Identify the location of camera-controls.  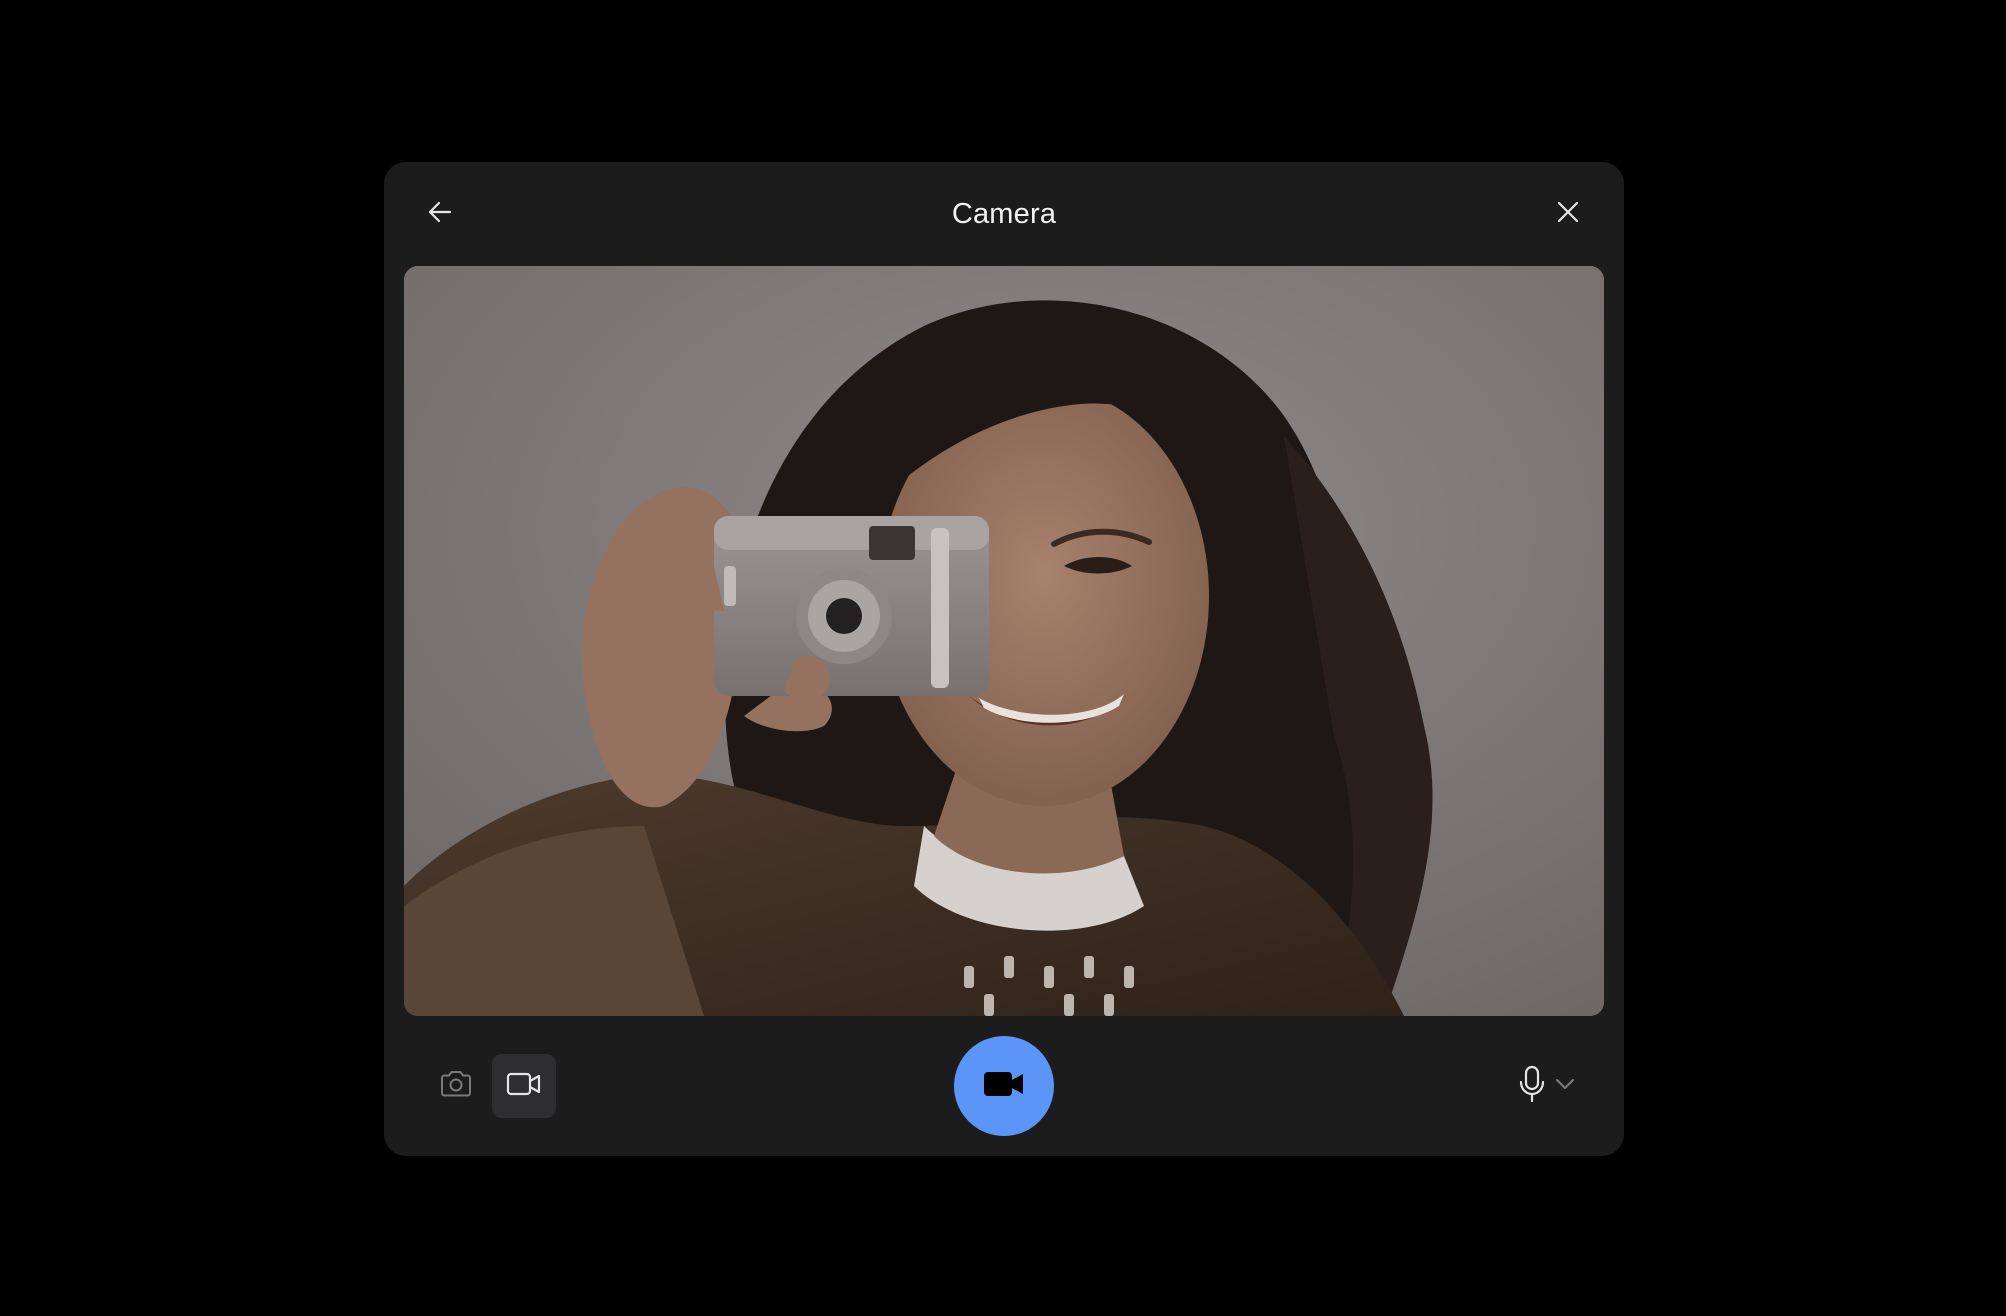
(1004, 1086).